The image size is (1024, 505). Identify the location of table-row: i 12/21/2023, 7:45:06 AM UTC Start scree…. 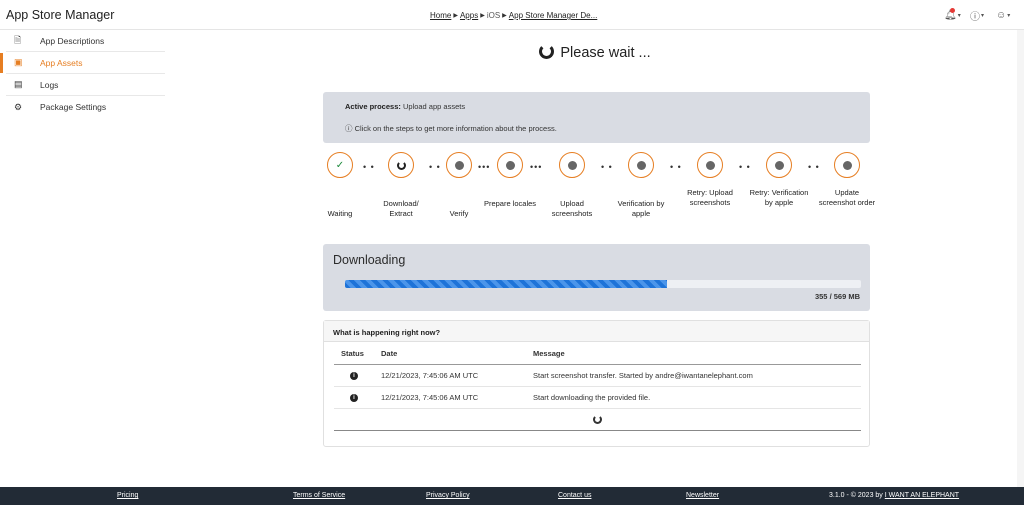
(597, 375).